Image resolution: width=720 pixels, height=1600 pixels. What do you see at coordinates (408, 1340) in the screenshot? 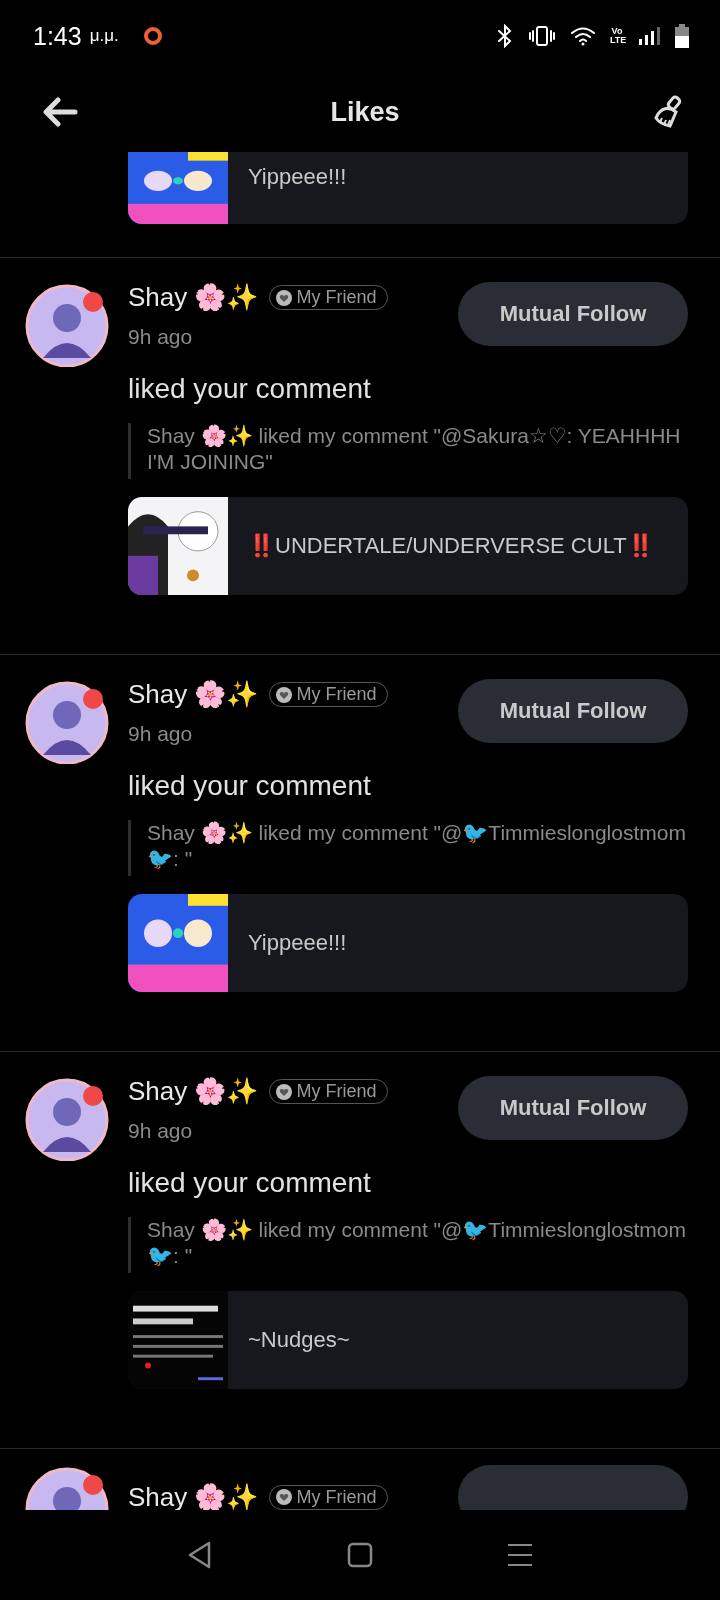
I see `post-card: ~Nudges~` at bounding box center [408, 1340].